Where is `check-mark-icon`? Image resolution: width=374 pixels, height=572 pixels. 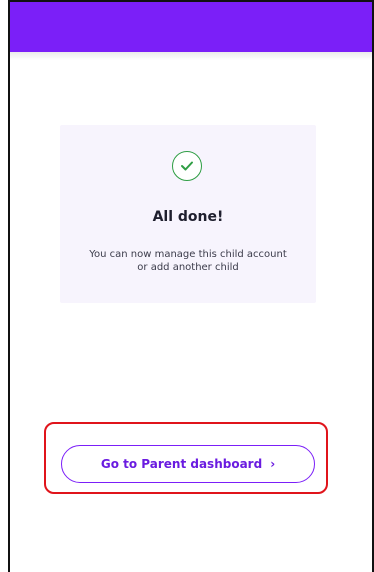 check-mark-icon is located at coordinates (187, 166).